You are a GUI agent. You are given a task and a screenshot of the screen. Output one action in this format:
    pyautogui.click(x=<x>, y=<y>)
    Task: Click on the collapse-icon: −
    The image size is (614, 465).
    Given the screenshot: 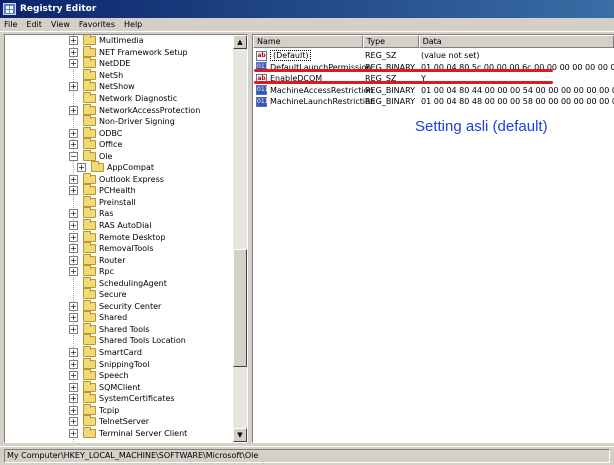 What is the action you would take?
    pyautogui.click(x=73, y=156)
    